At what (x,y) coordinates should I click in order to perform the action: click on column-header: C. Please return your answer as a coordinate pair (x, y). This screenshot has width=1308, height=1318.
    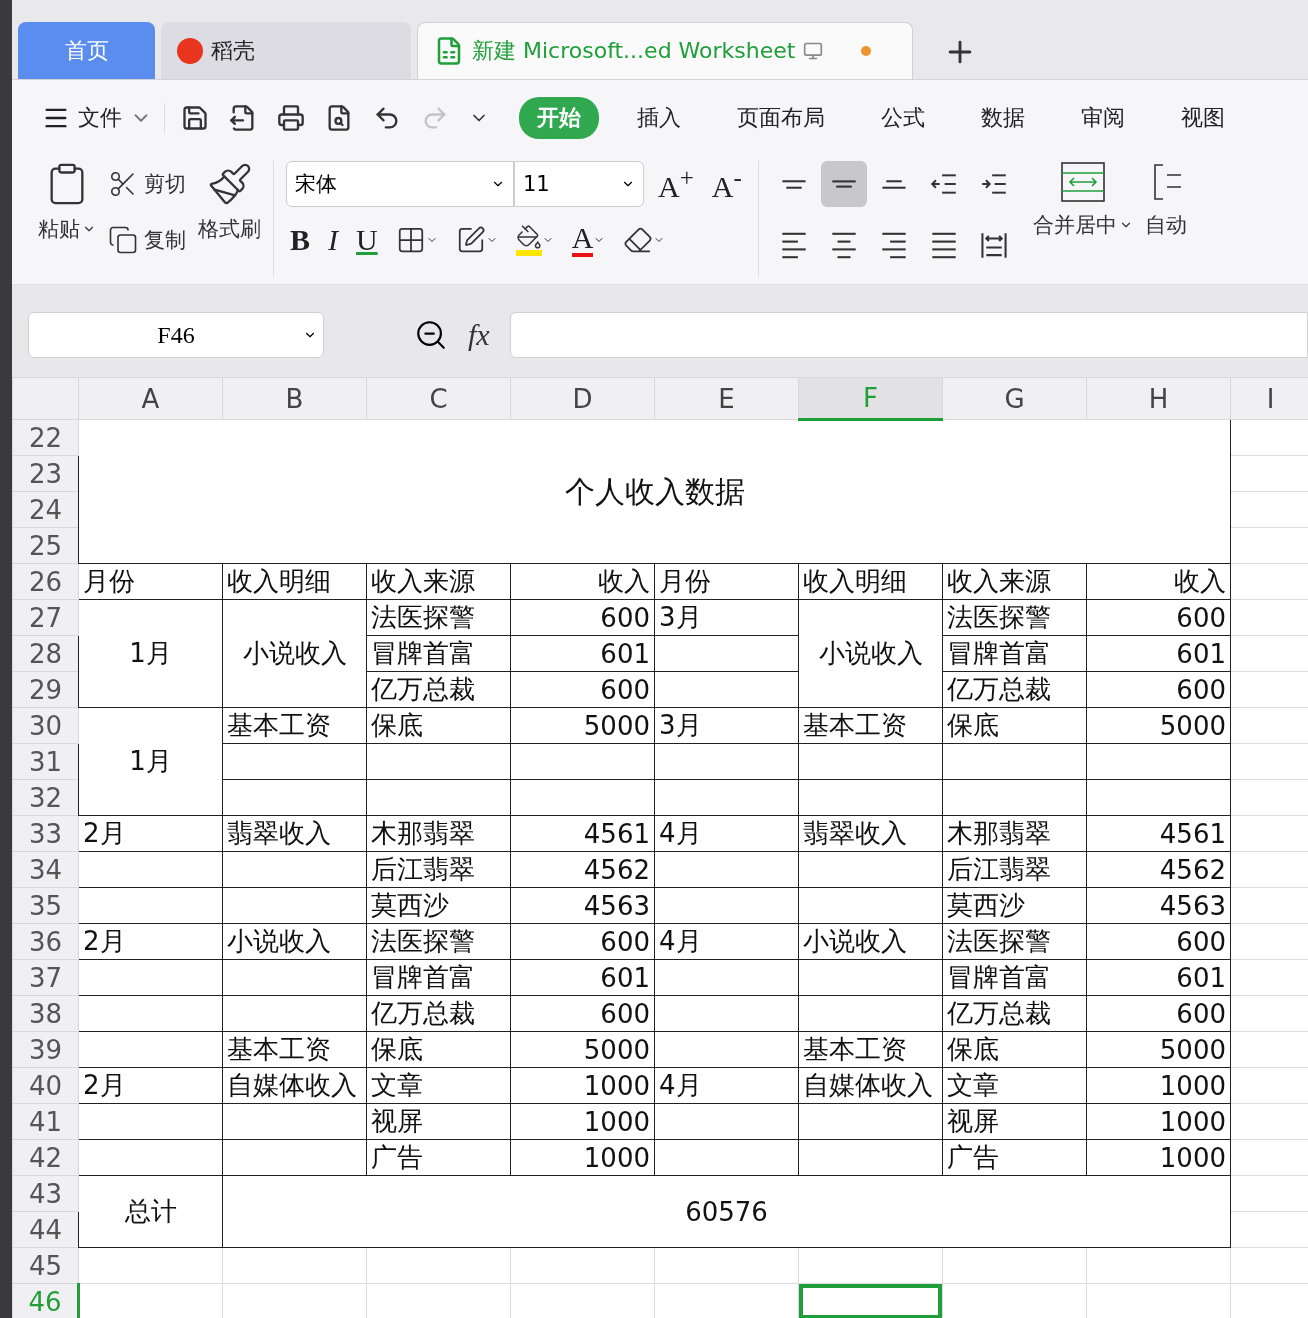
    Looking at the image, I should click on (438, 398).